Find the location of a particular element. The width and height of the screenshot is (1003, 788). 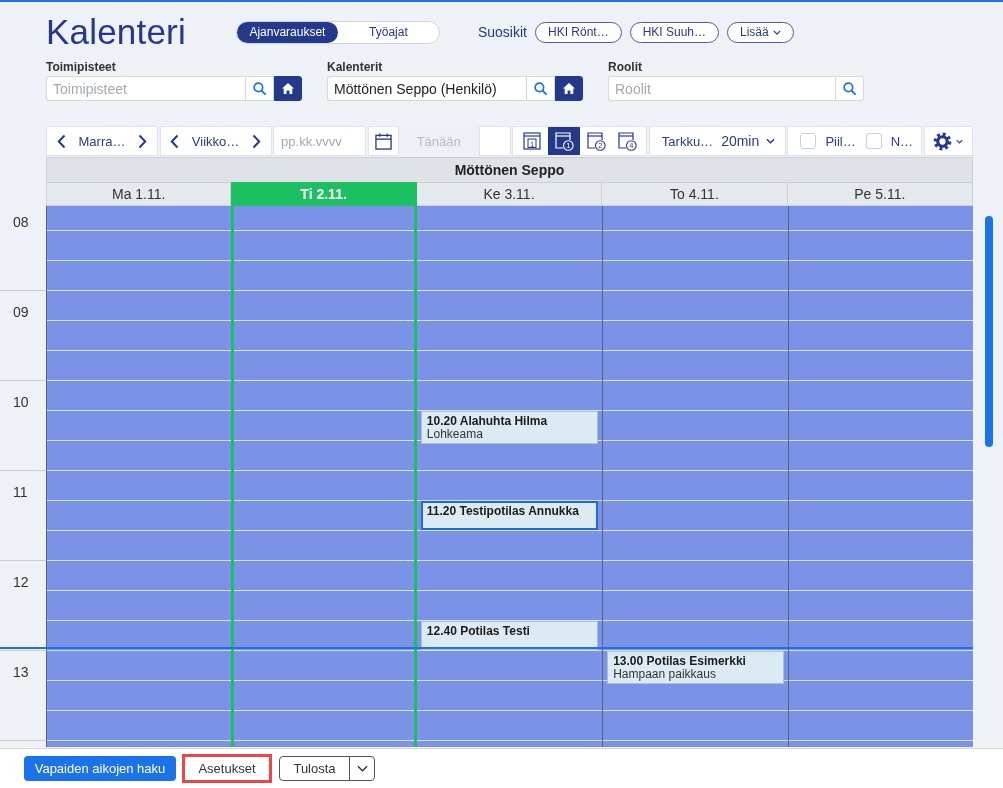

settings-button is located at coordinates (948, 141).